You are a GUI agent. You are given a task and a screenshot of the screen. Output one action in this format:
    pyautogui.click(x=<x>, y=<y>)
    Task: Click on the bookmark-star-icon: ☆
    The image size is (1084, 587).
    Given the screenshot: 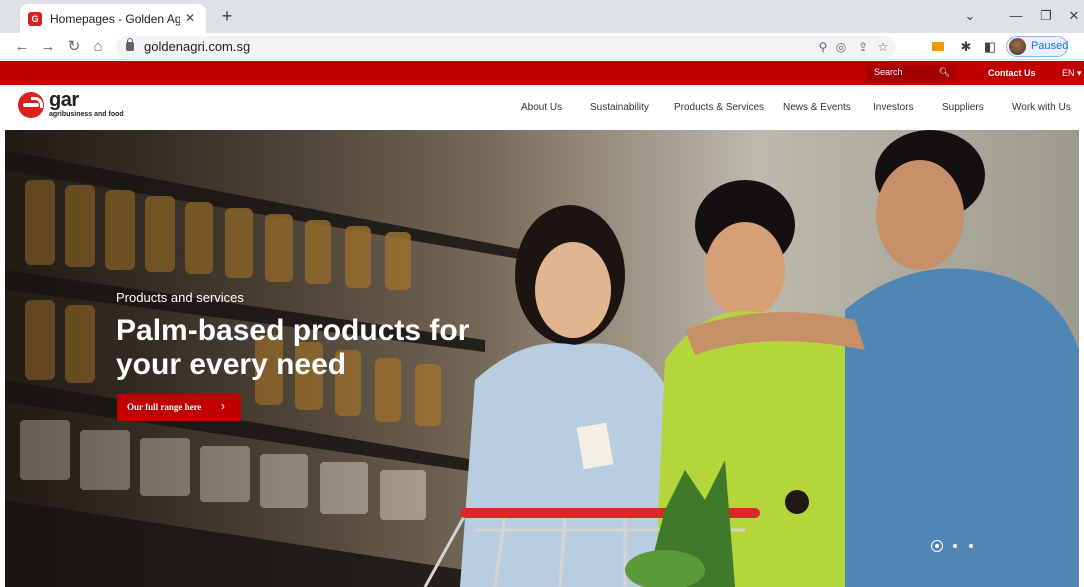 What is the action you would take?
    pyautogui.click(x=883, y=47)
    